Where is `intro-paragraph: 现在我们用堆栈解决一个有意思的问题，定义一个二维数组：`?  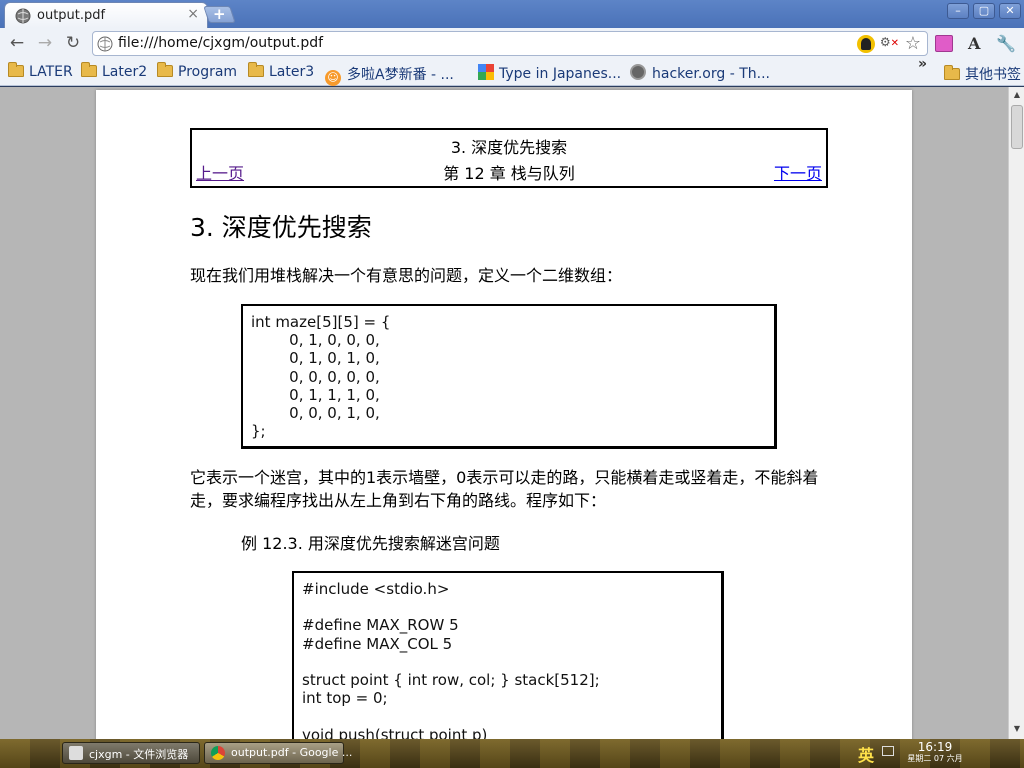 intro-paragraph: 现在我们用堆栈解决一个有意思的问题，定义一个二维数组： is located at coordinates (406, 275).